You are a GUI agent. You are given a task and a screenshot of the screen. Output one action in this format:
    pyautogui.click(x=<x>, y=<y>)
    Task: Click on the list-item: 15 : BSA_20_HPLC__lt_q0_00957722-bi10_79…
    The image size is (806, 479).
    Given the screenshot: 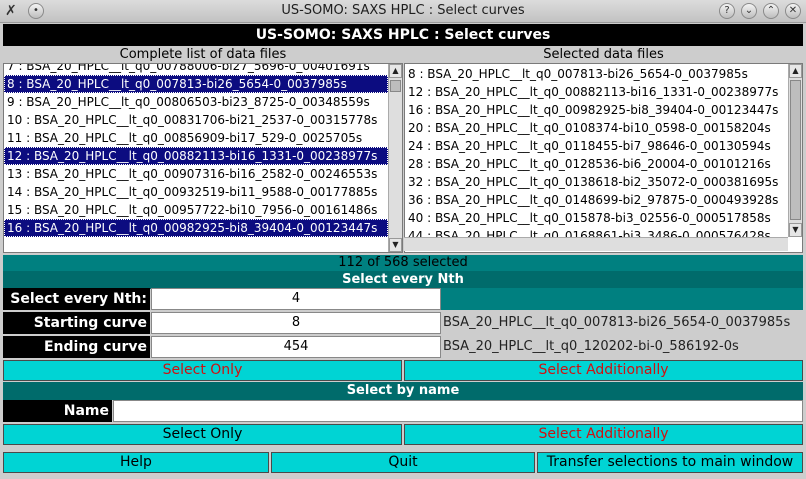 What is the action you would take?
    pyautogui.click(x=196, y=210)
    